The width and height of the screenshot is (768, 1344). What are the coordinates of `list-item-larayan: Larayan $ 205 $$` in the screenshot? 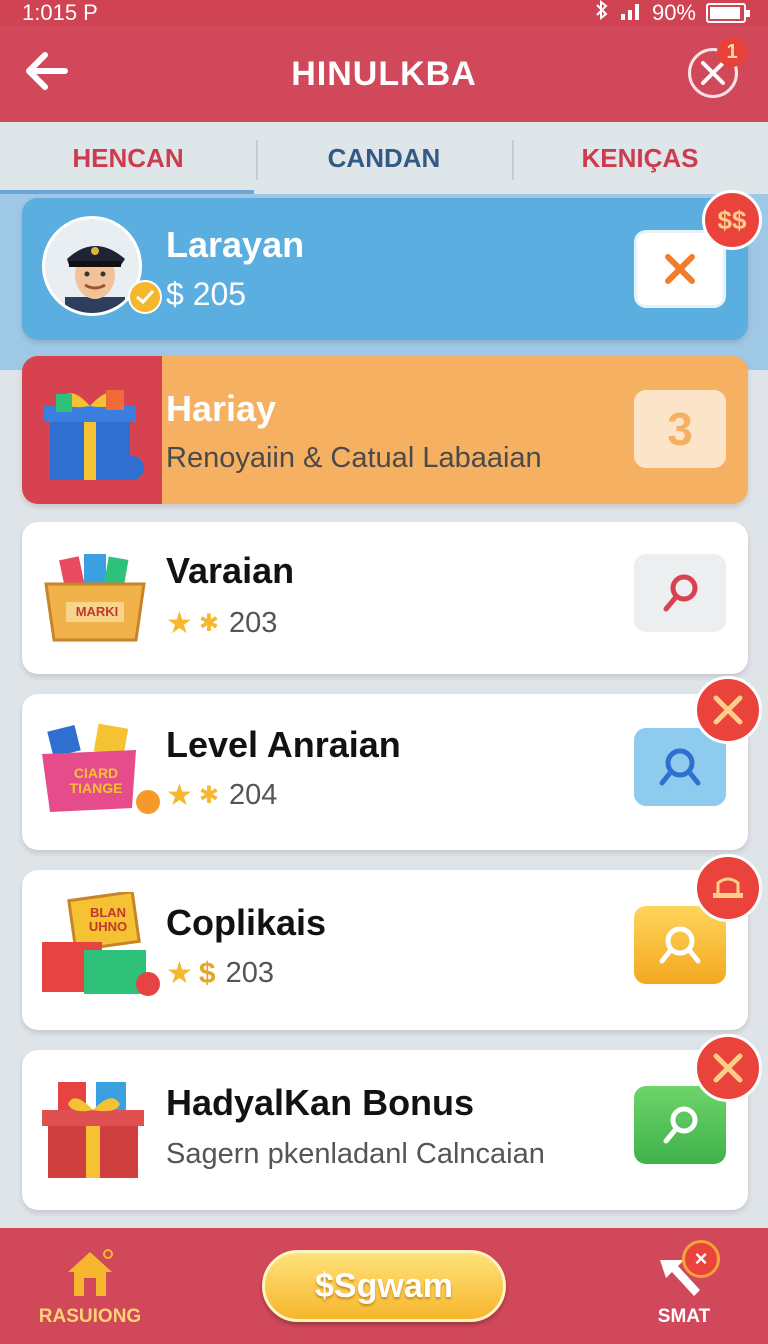 It's located at (392, 265).